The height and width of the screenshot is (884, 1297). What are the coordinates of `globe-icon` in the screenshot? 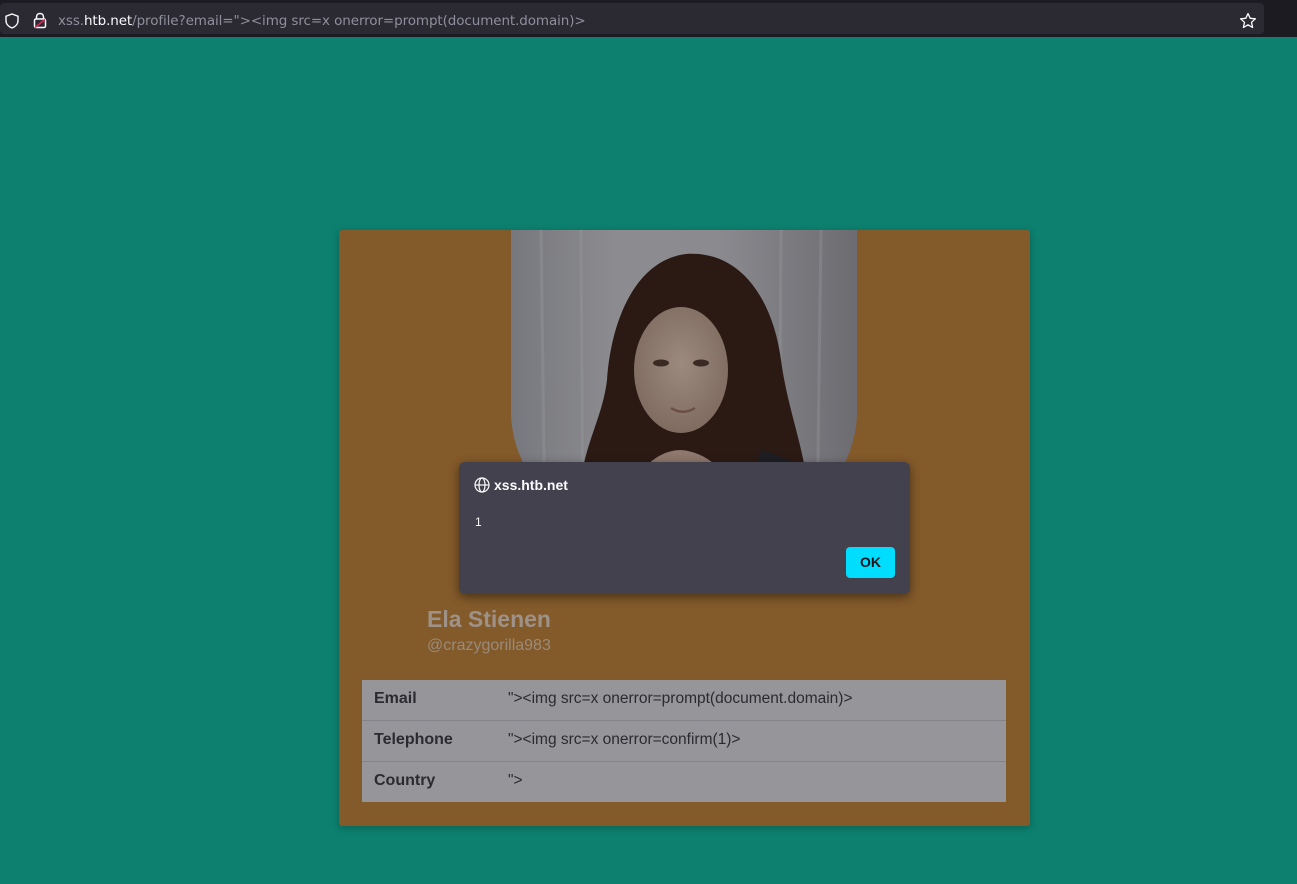 It's located at (482, 485).